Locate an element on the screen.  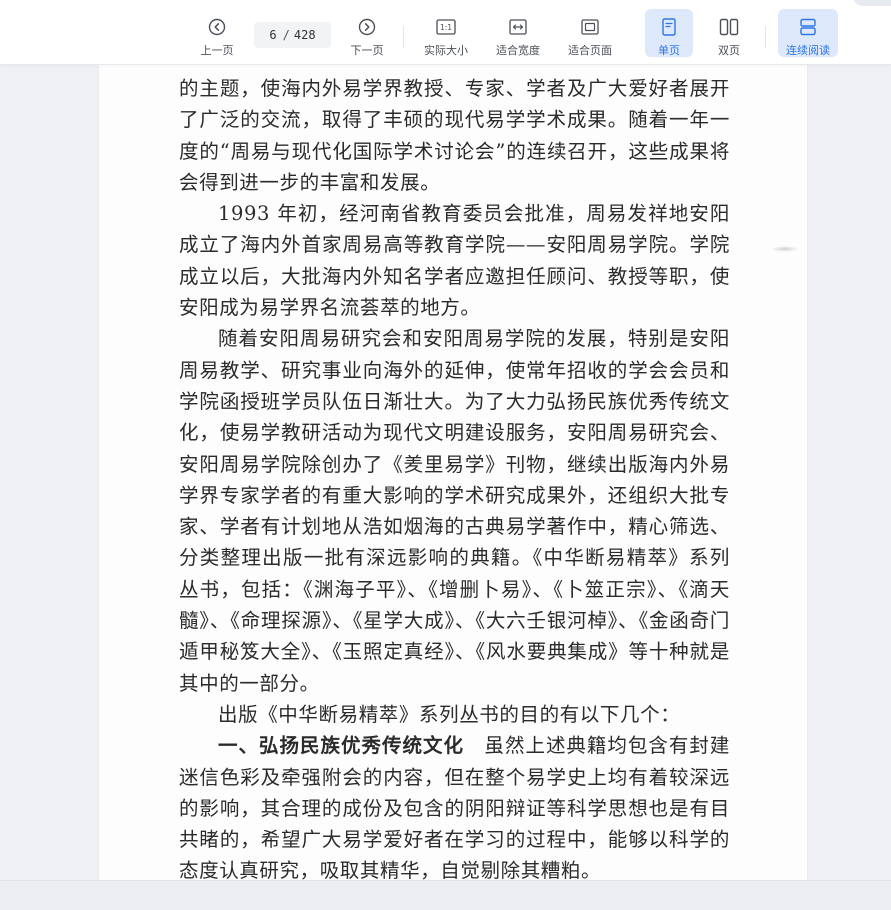
fit-width-label: 适合宽度 is located at coordinates (518, 50).